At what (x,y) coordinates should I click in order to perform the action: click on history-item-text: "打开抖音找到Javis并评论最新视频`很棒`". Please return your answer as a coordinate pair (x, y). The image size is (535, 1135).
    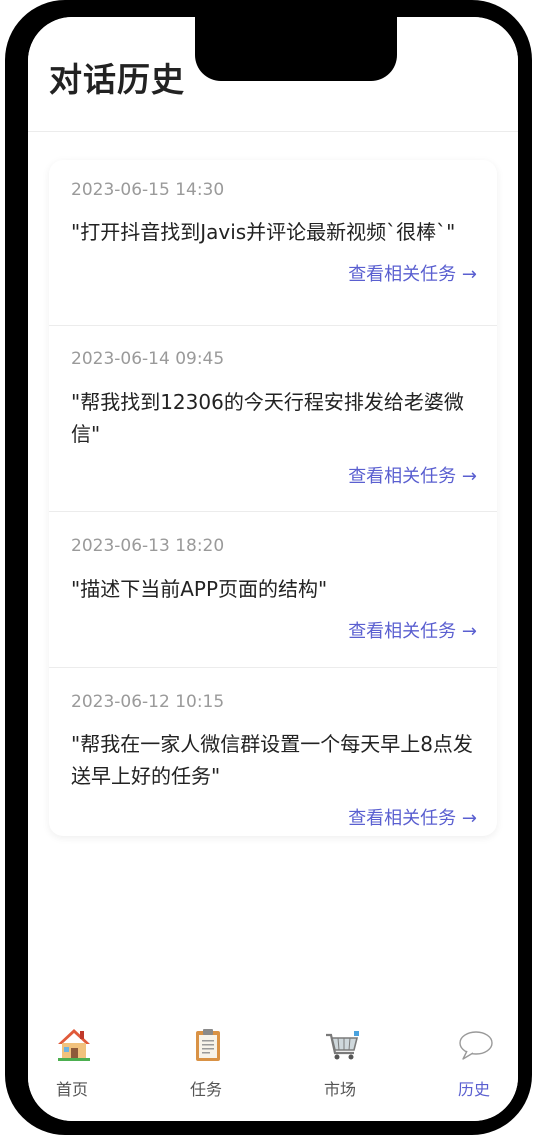
    Looking at the image, I should click on (263, 232).